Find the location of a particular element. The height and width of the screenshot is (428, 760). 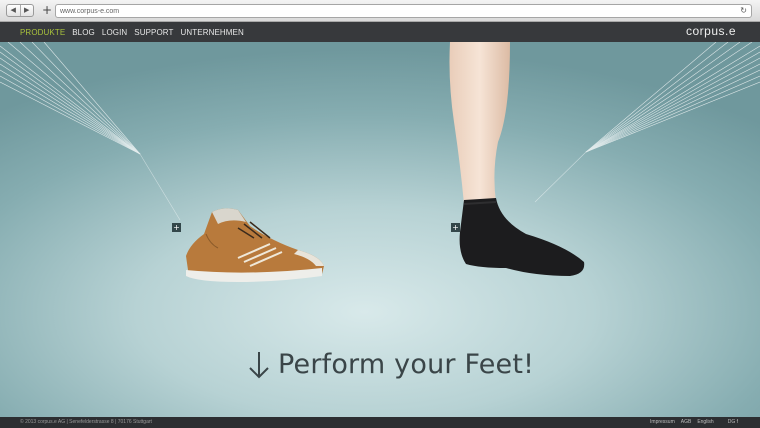

nav-item-produkte: PRODUKTE is located at coordinates (42, 32).